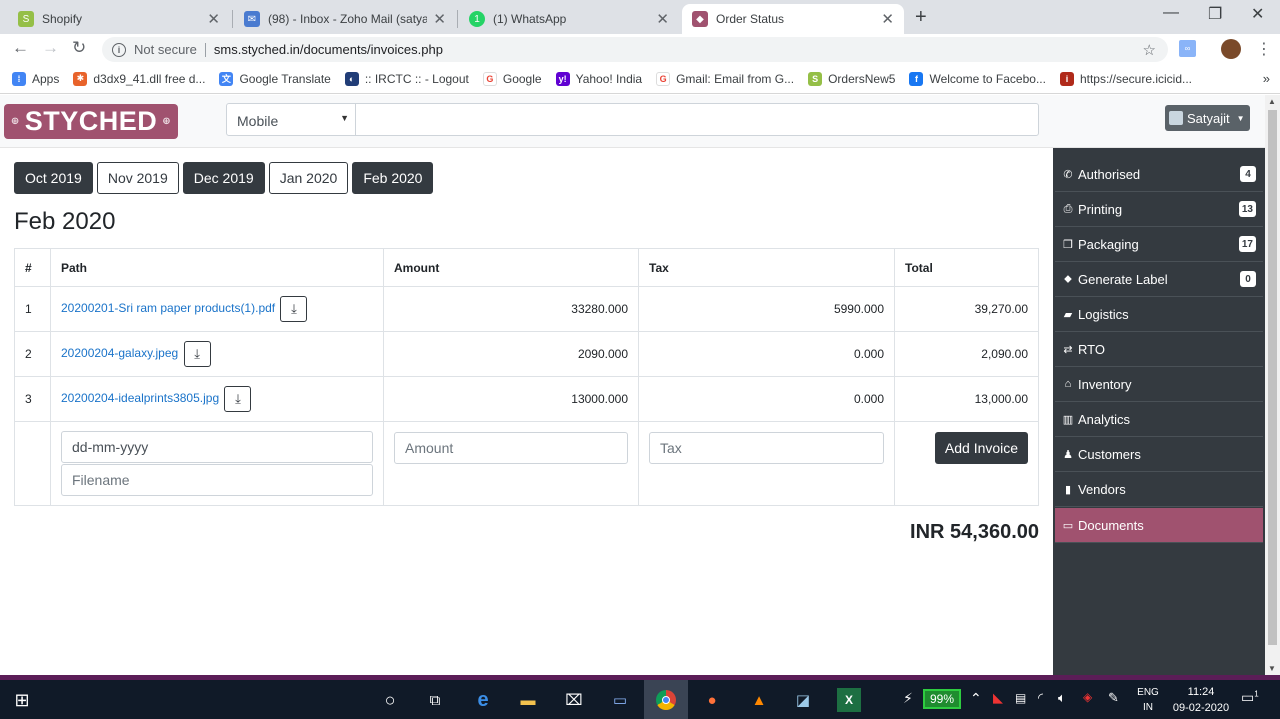 The width and height of the screenshot is (1280, 719). What do you see at coordinates (1159, 174) in the screenshot?
I see `sidebar-item-authorised: ✆ Authorised 4` at bounding box center [1159, 174].